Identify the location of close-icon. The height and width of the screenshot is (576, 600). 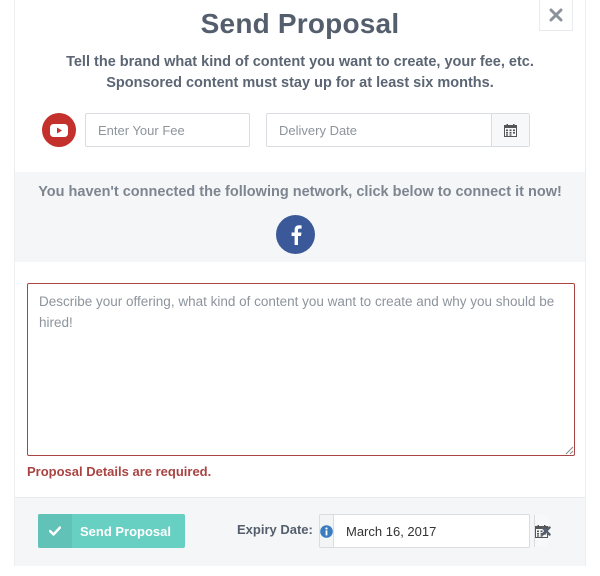
(546, 531).